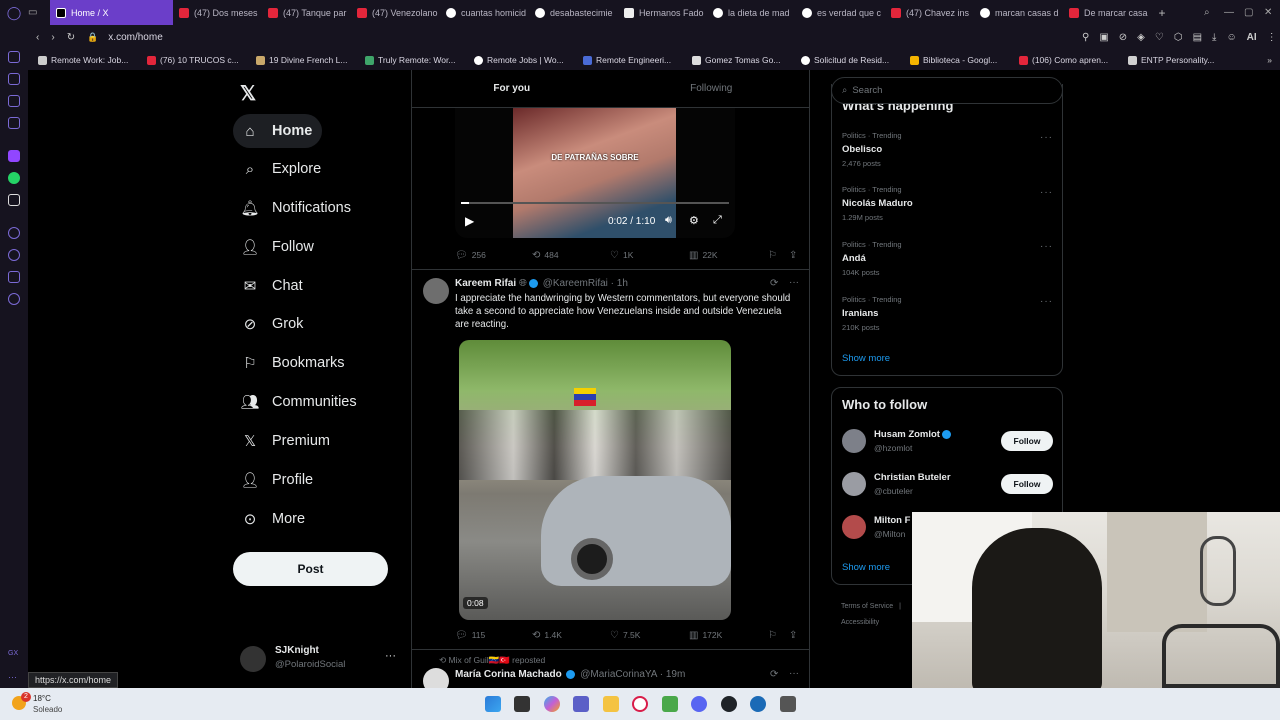 This screenshot has height=720, width=1280. I want to click on snapshot-icon: ▣, so click(1103, 37).